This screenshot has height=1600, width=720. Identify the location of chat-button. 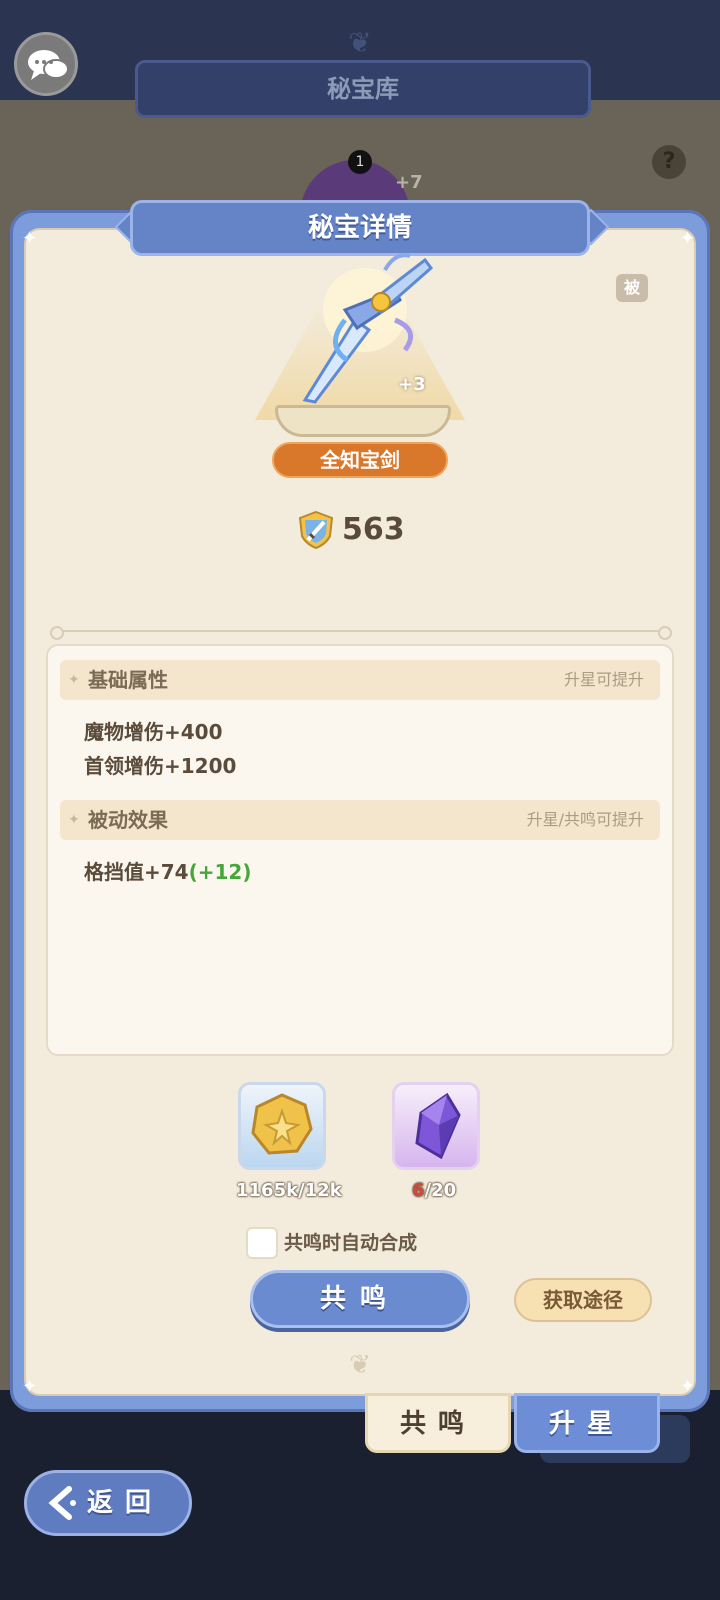
(46, 64).